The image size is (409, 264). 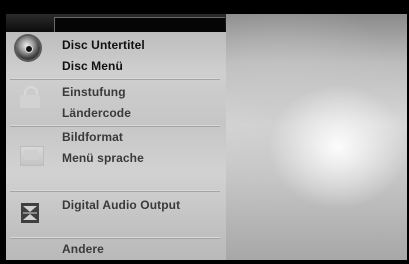 What do you see at coordinates (92, 66) in the screenshot?
I see `menu-item-disc-menu: Disc Menü` at bounding box center [92, 66].